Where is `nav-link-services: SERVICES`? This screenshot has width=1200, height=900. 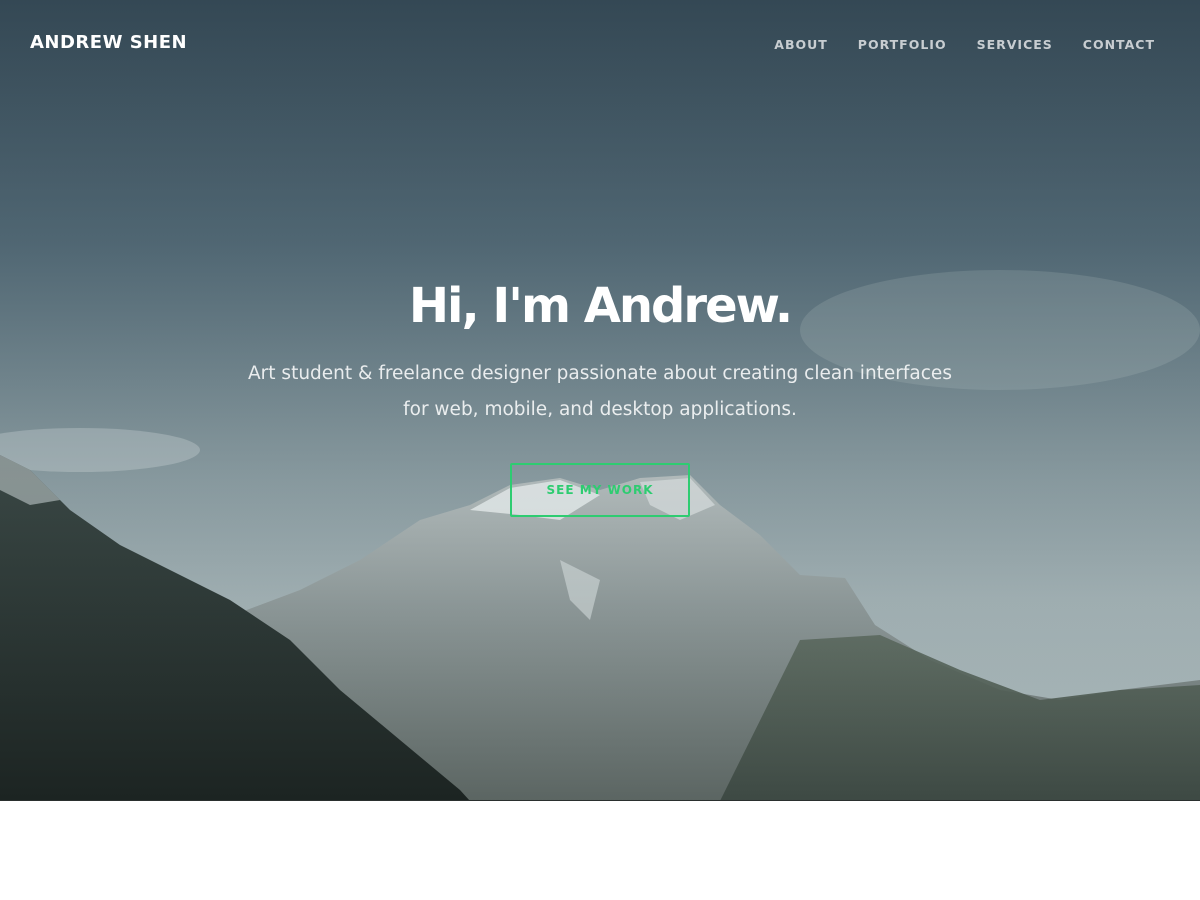 nav-link-services: SERVICES is located at coordinates (1015, 44).